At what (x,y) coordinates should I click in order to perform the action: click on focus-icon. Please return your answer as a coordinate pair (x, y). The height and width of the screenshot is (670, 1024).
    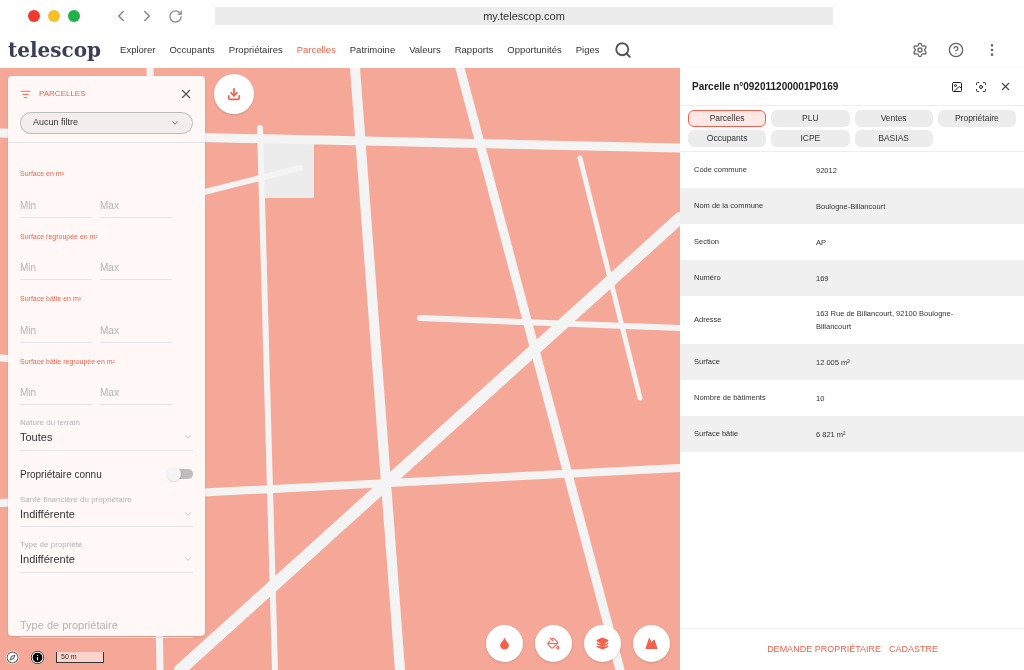
    Looking at the image, I should click on (981, 86).